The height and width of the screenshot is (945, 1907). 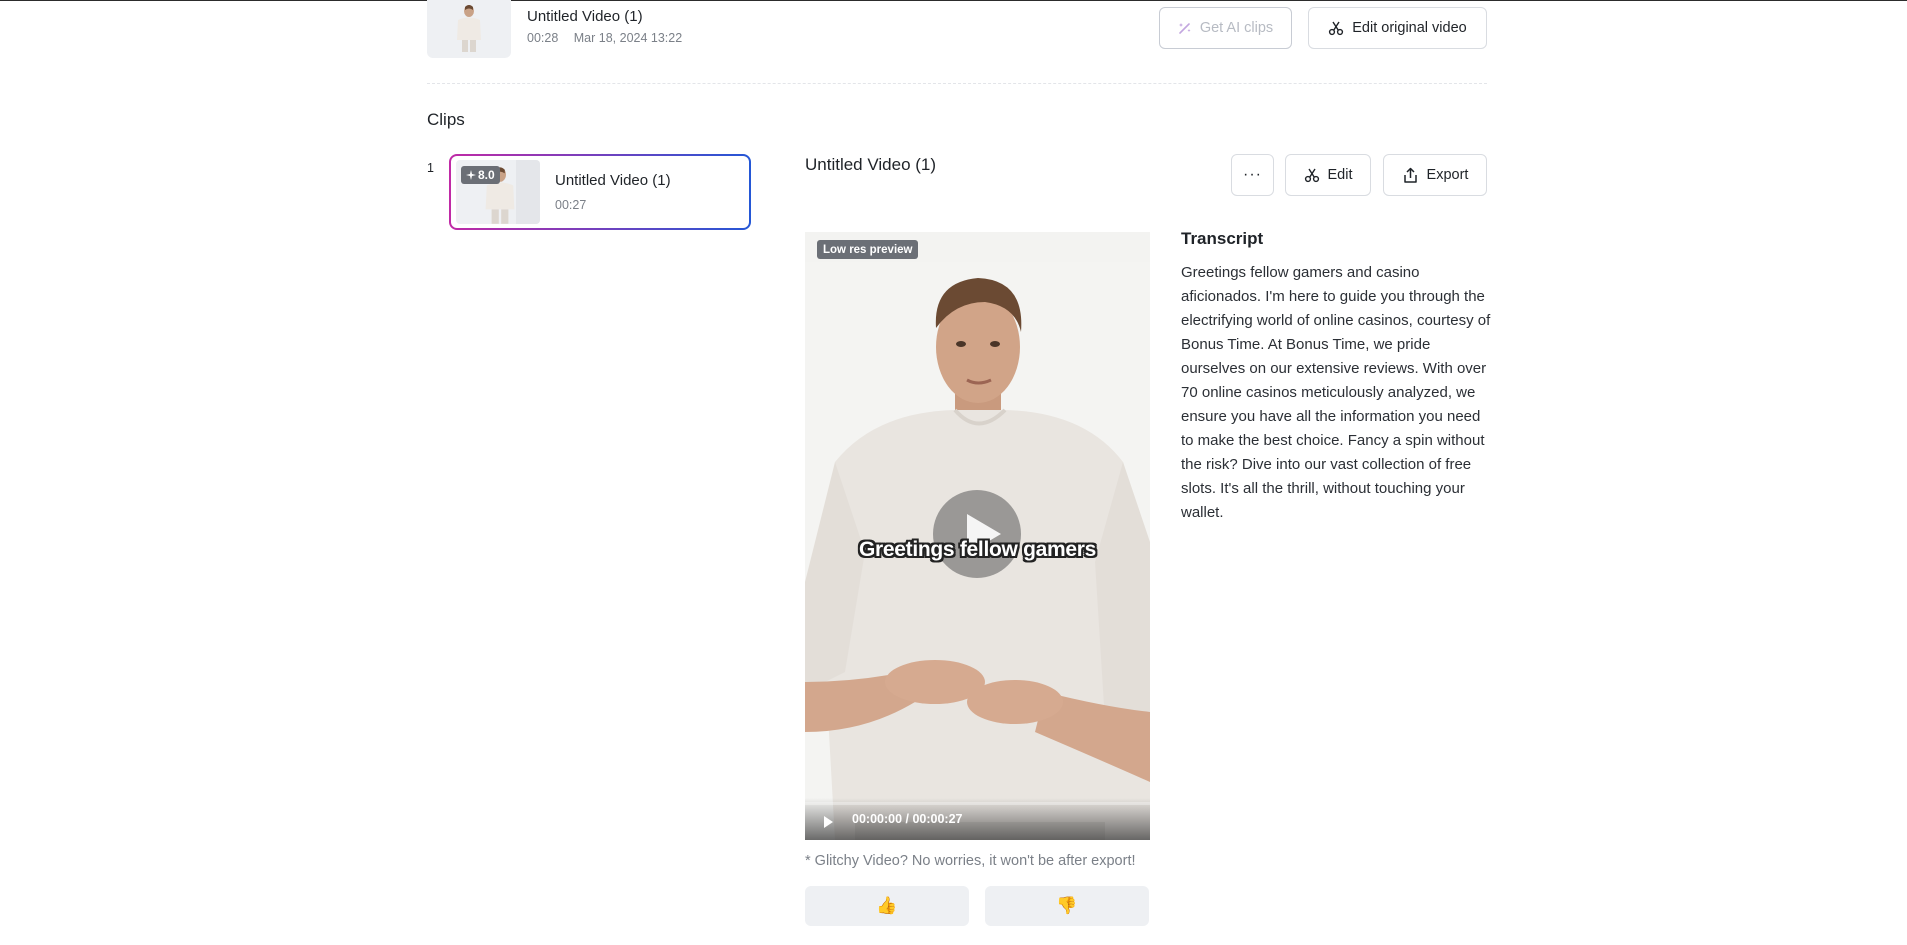 I want to click on clips-heading: Clips, so click(x=446, y=119).